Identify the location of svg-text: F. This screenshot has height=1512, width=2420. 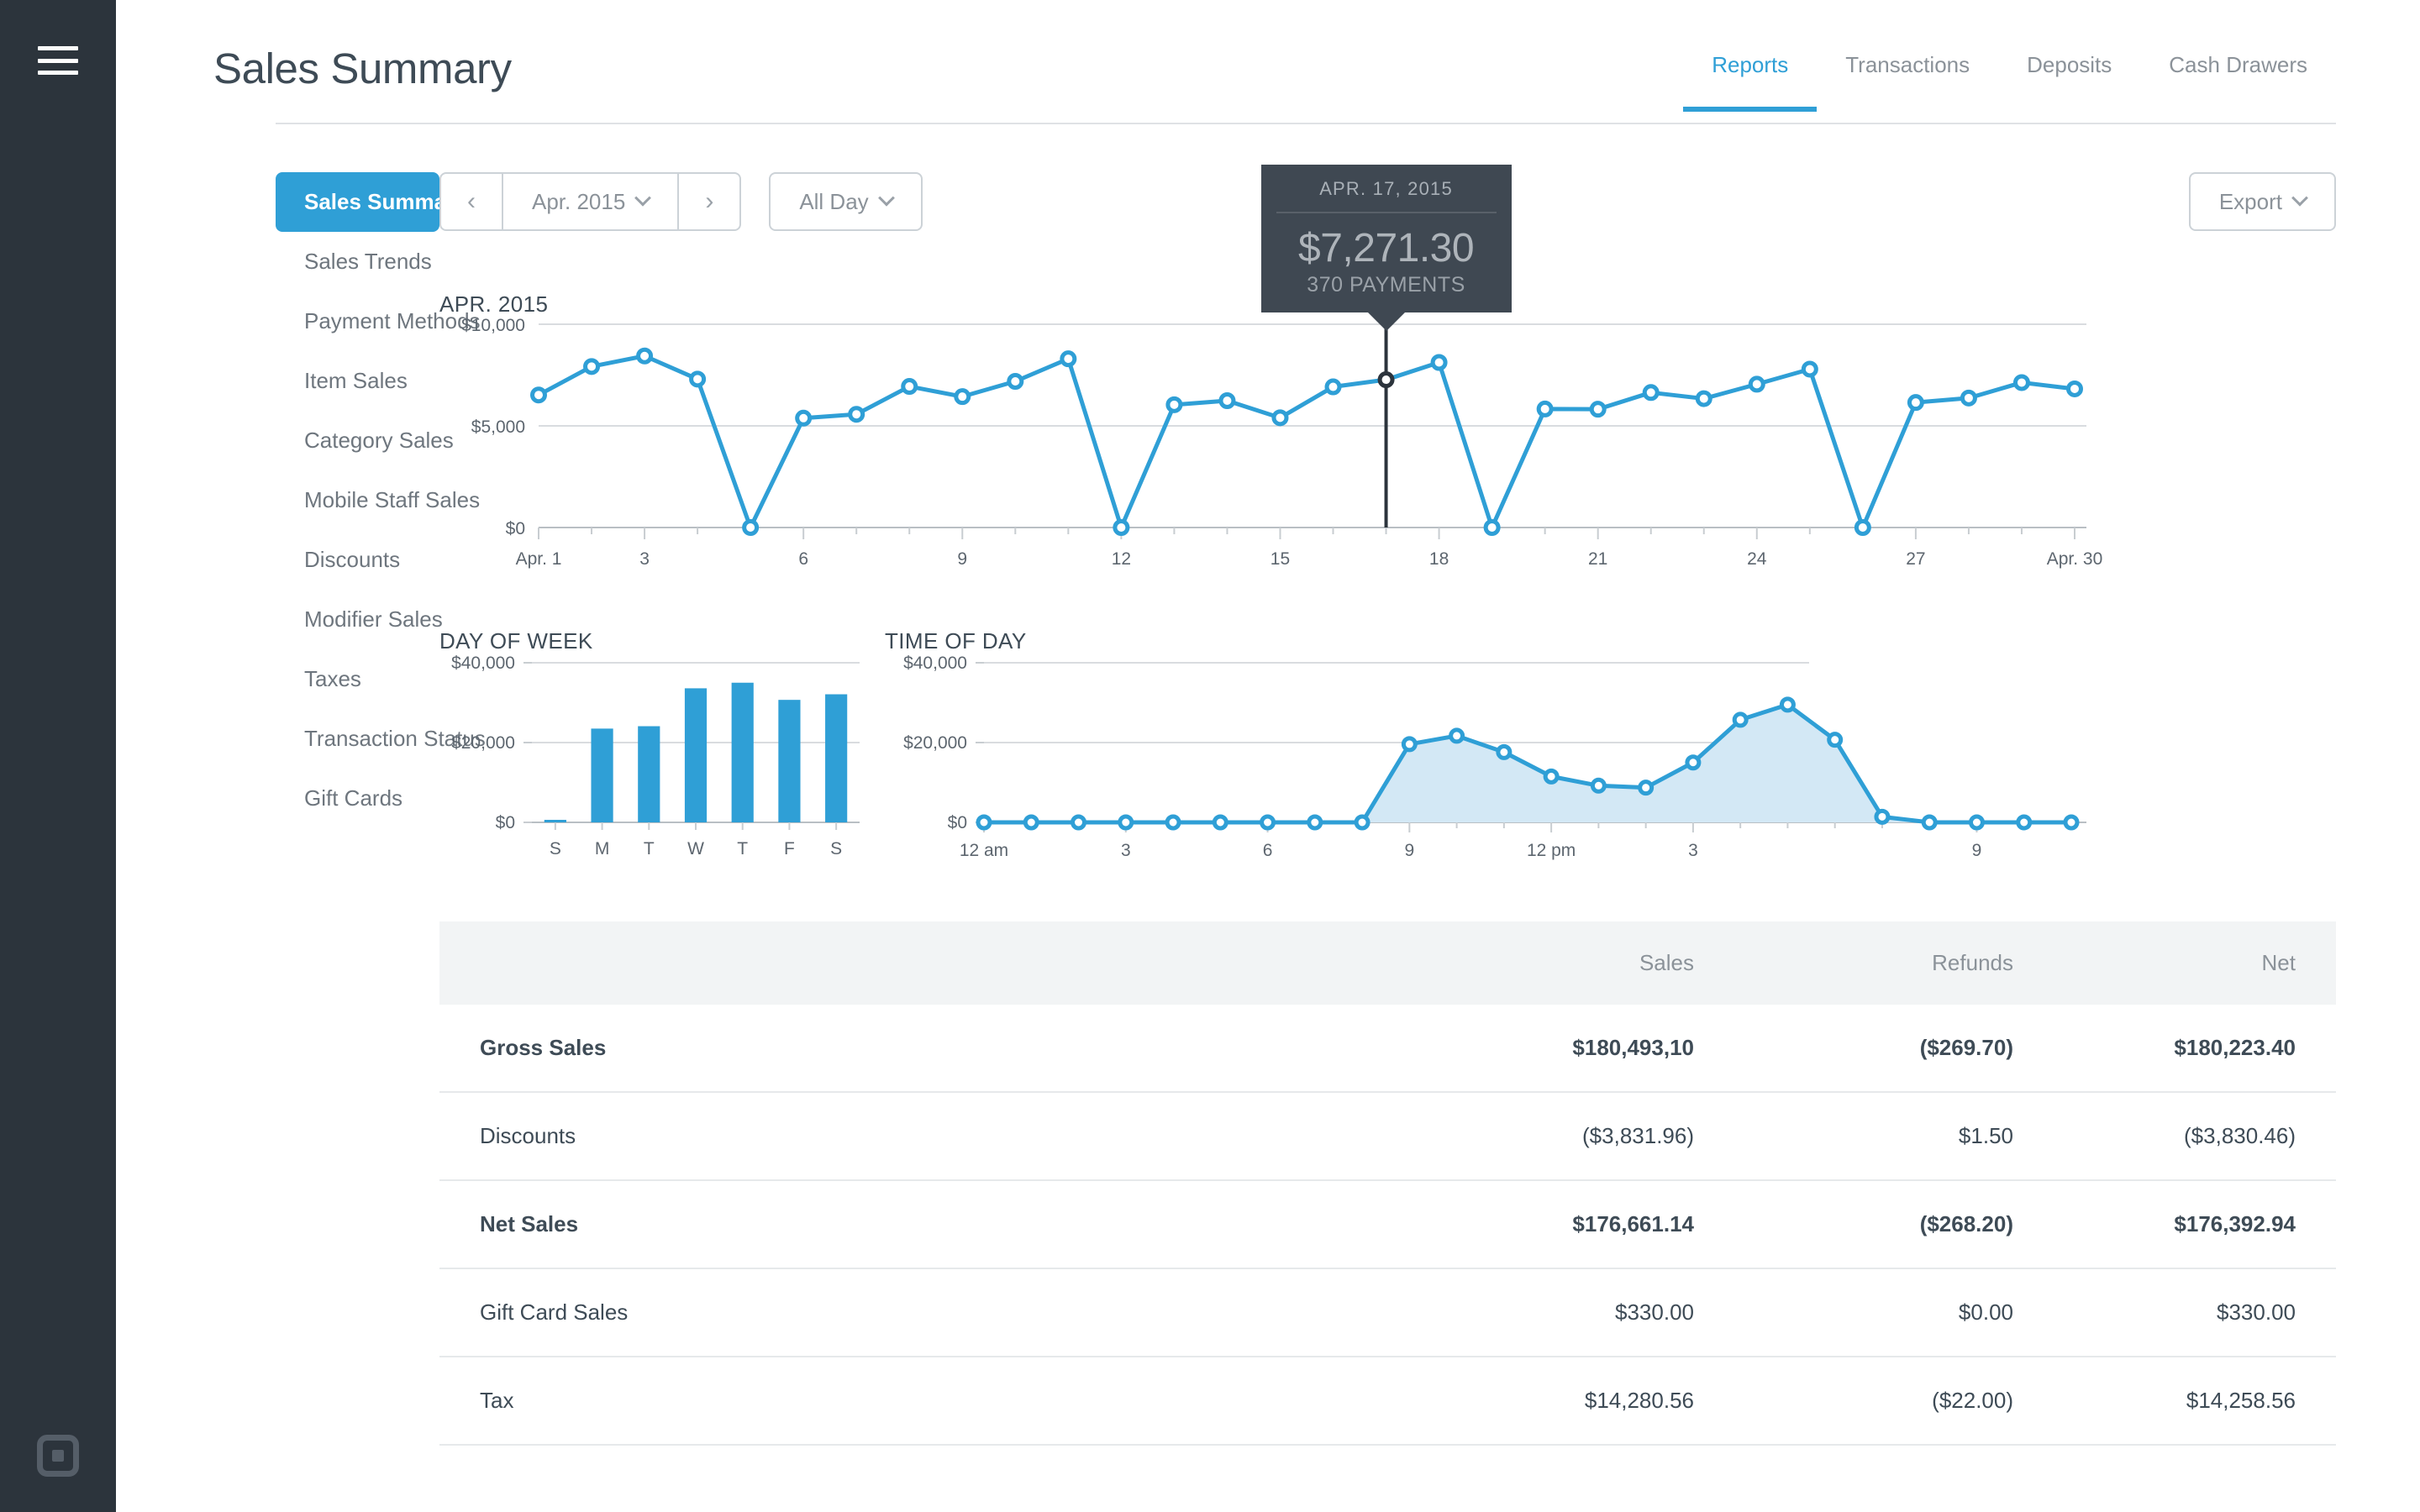
(789, 848).